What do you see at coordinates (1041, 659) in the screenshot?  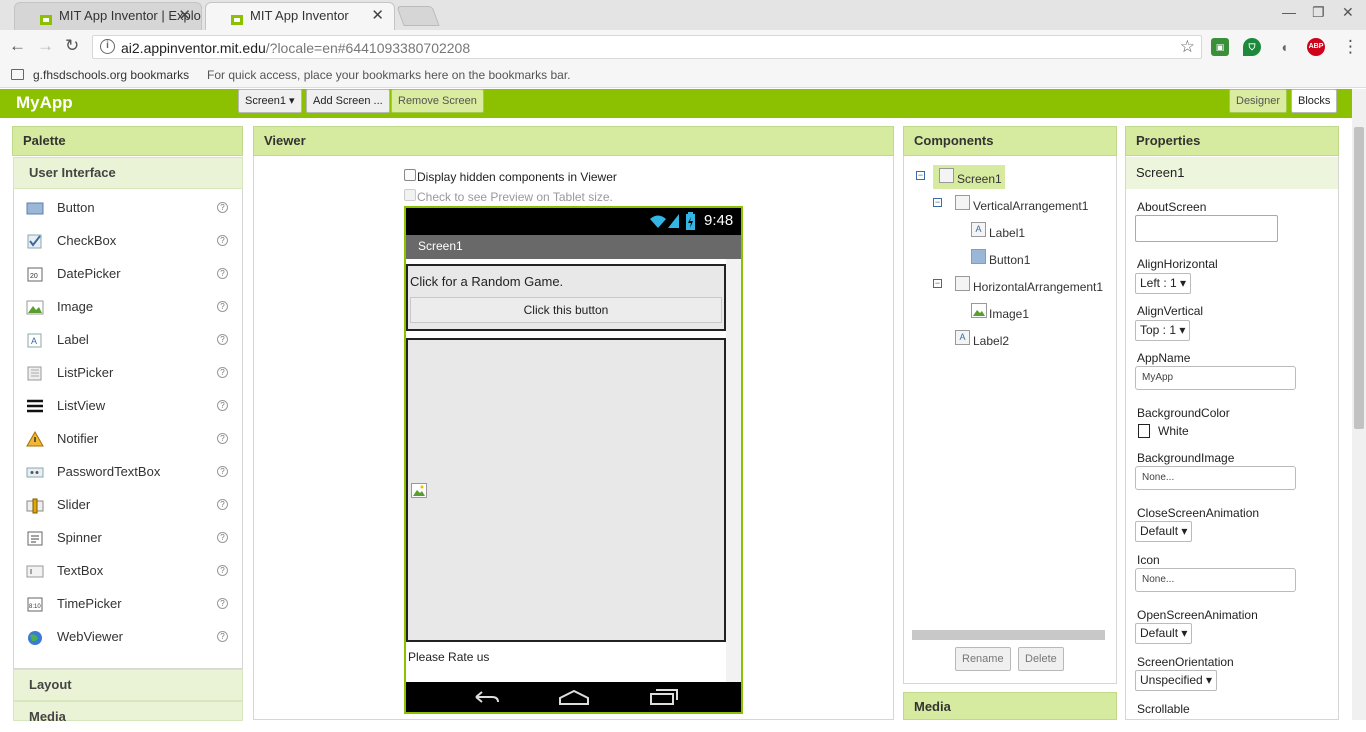 I see `delete-button: Delete` at bounding box center [1041, 659].